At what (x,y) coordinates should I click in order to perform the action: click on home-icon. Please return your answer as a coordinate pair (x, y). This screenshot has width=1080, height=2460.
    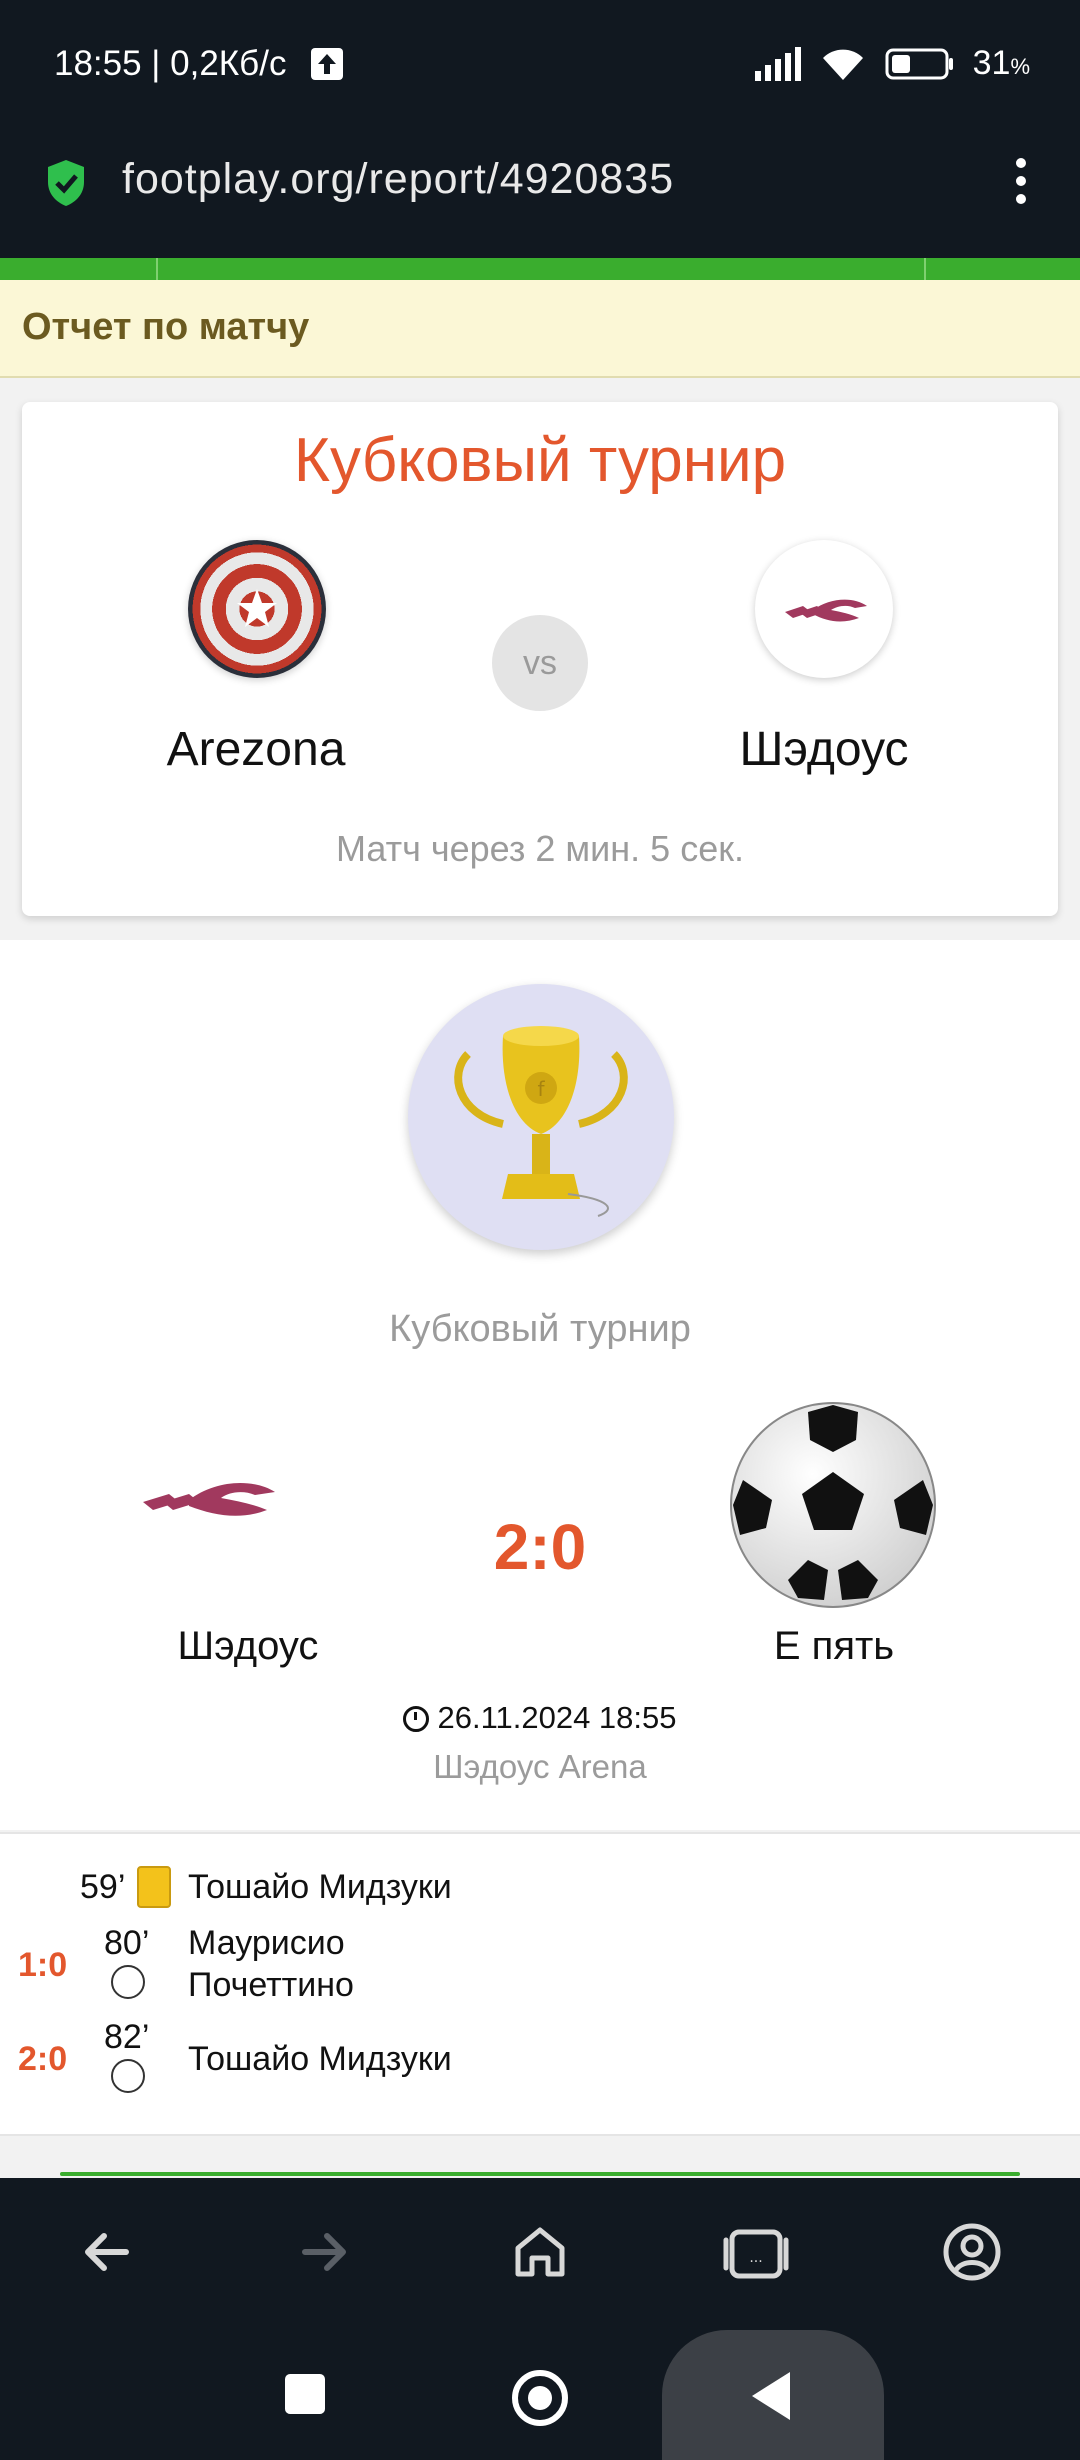
    Looking at the image, I should click on (540, 2252).